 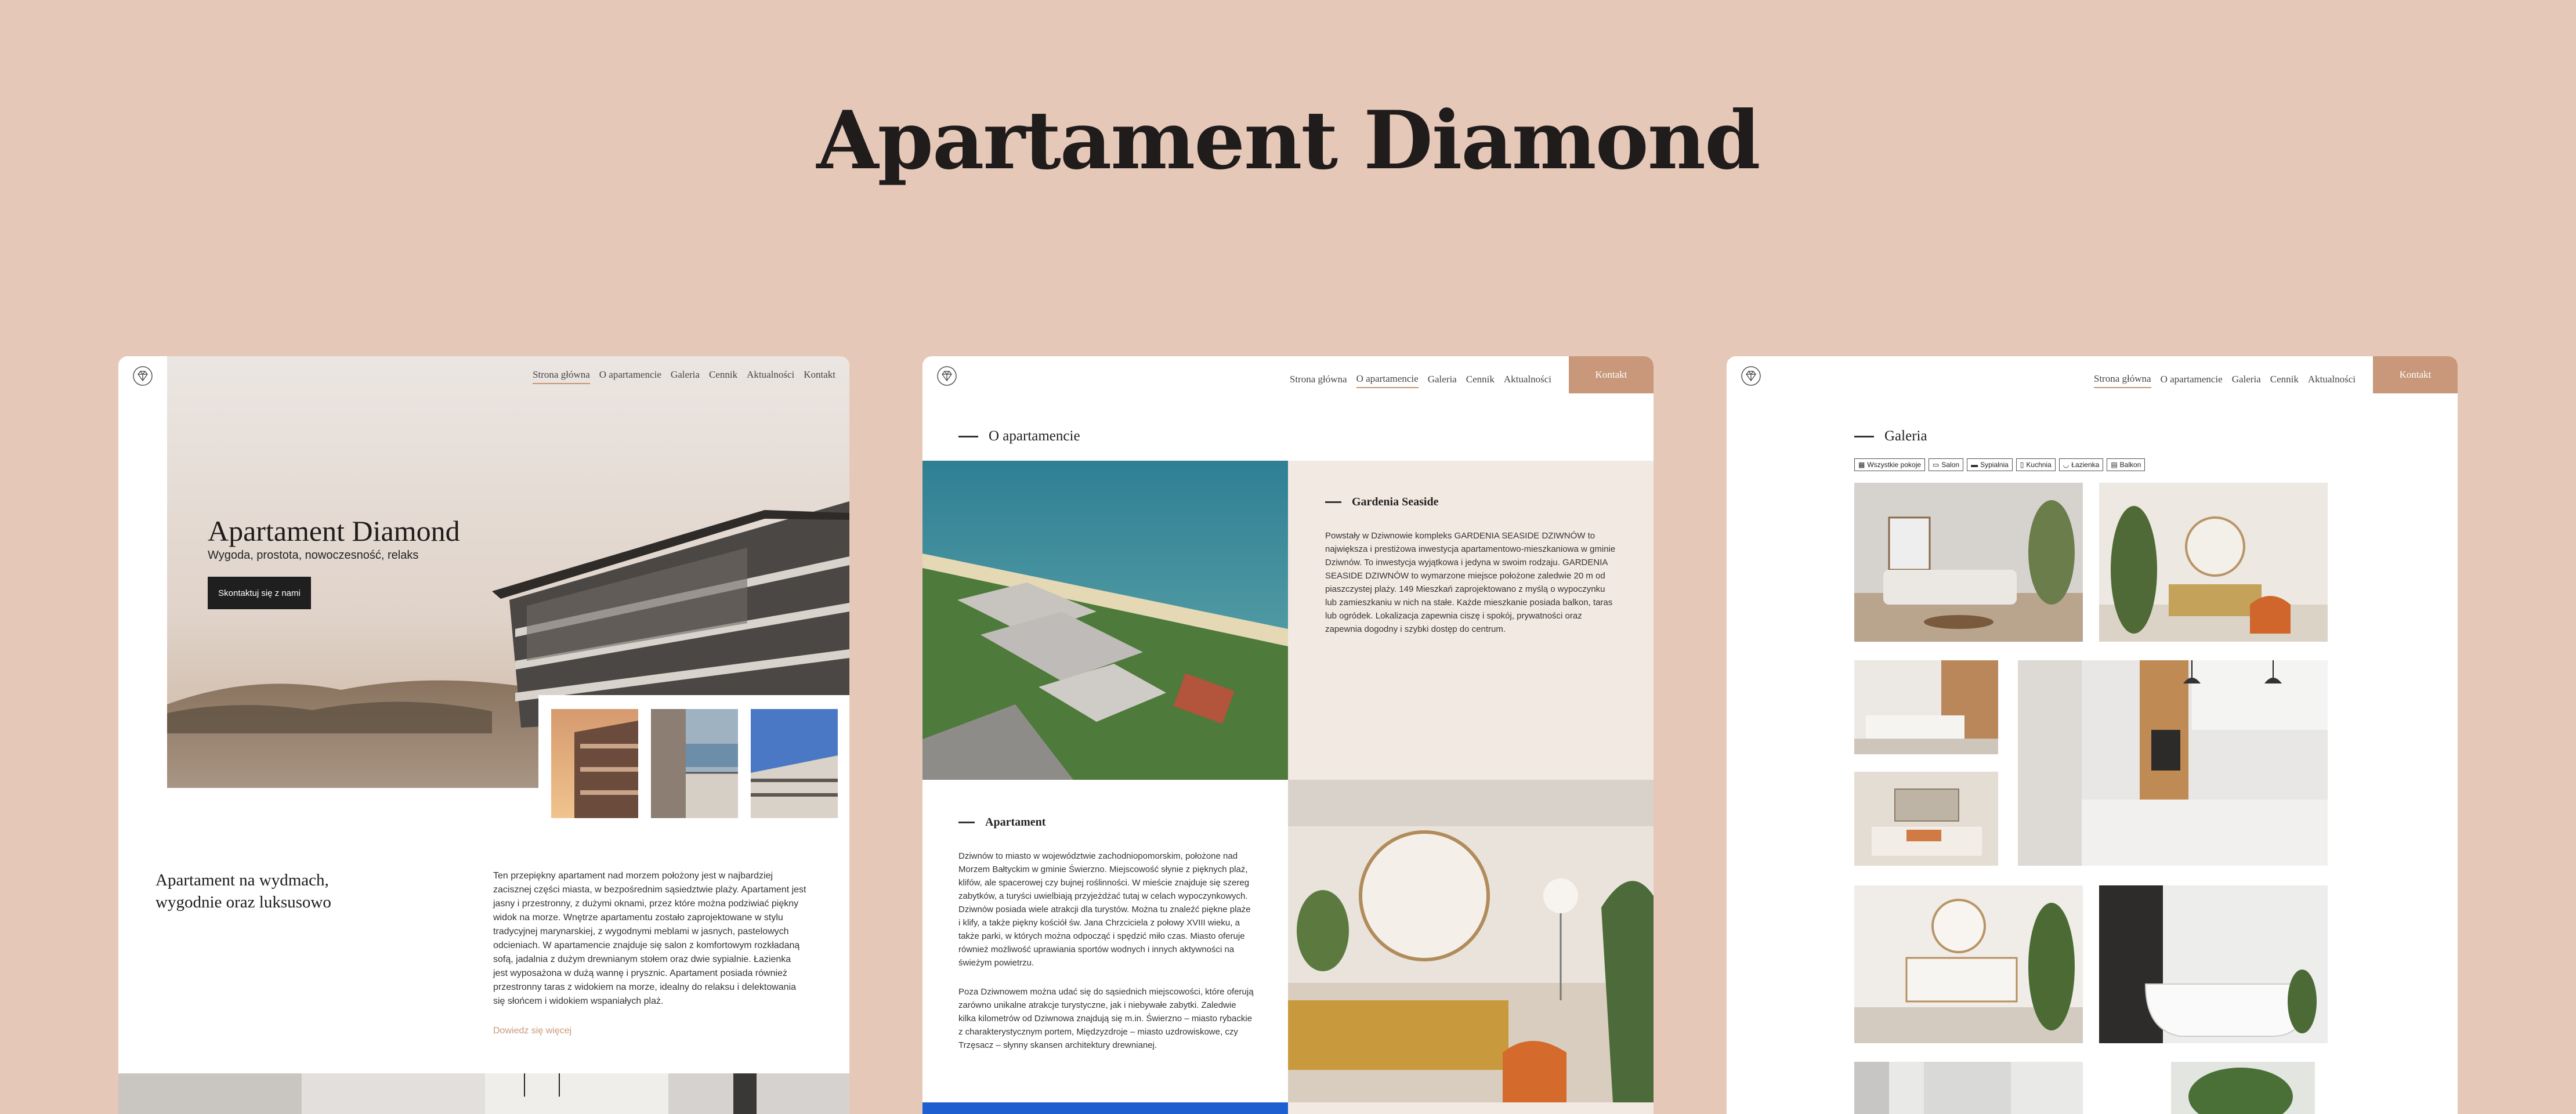 What do you see at coordinates (2213, 964) in the screenshot?
I see `gallery-photo-bathtub` at bounding box center [2213, 964].